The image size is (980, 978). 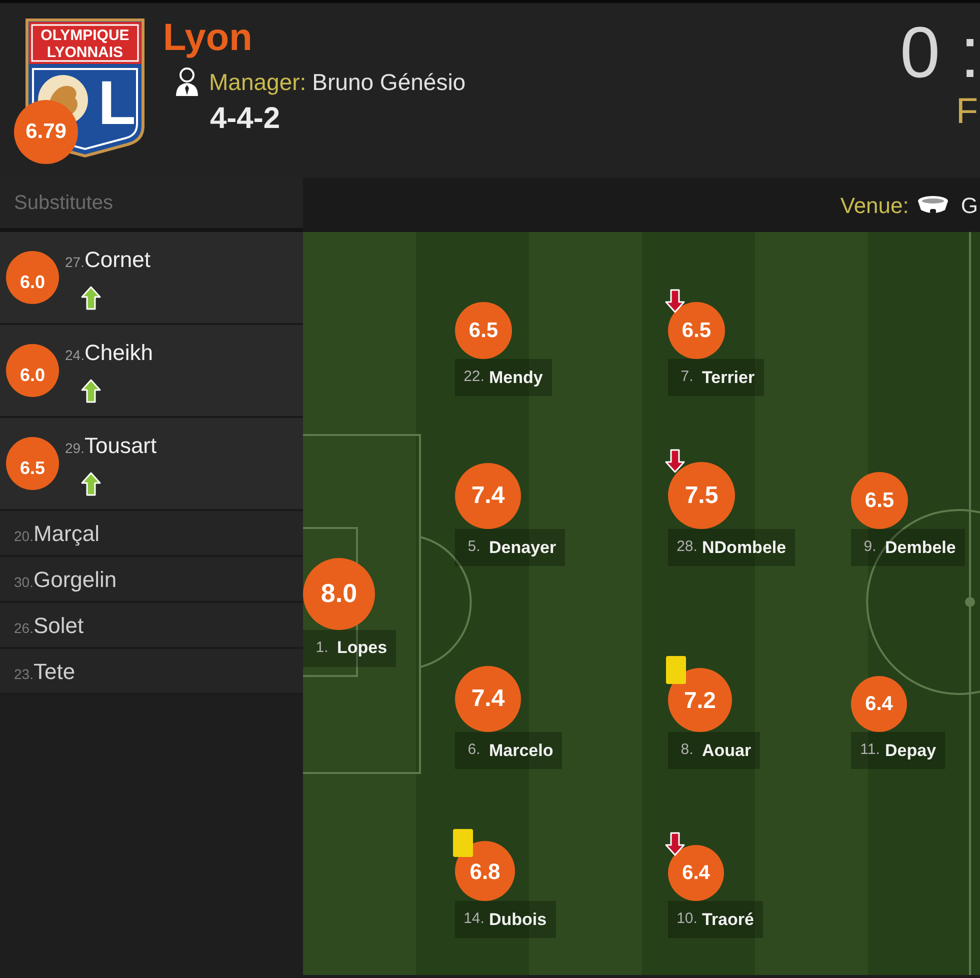 What do you see at coordinates (522, 547) in the screenshot?
I see `player-name: Denayer` at bounding box center [522, 547].